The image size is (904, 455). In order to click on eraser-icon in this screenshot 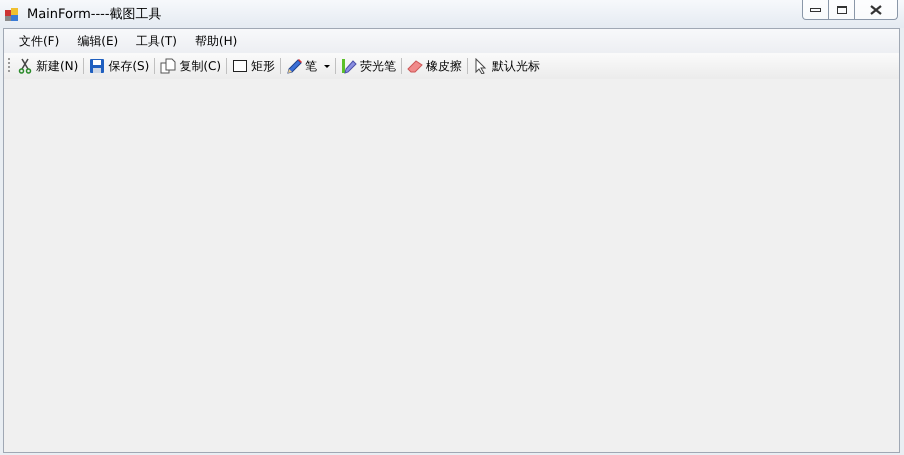, I will do `click(415, 66)`.